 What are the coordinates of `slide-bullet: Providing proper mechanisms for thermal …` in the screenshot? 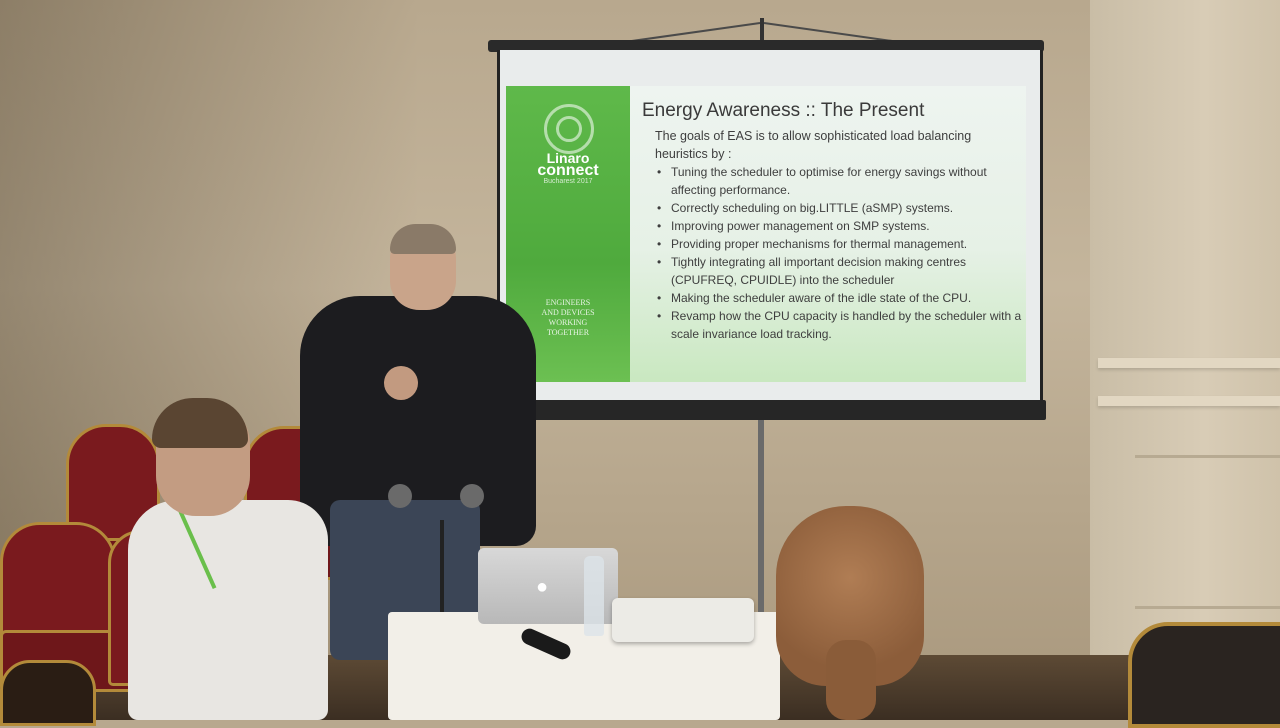 It's located at (839, 244).